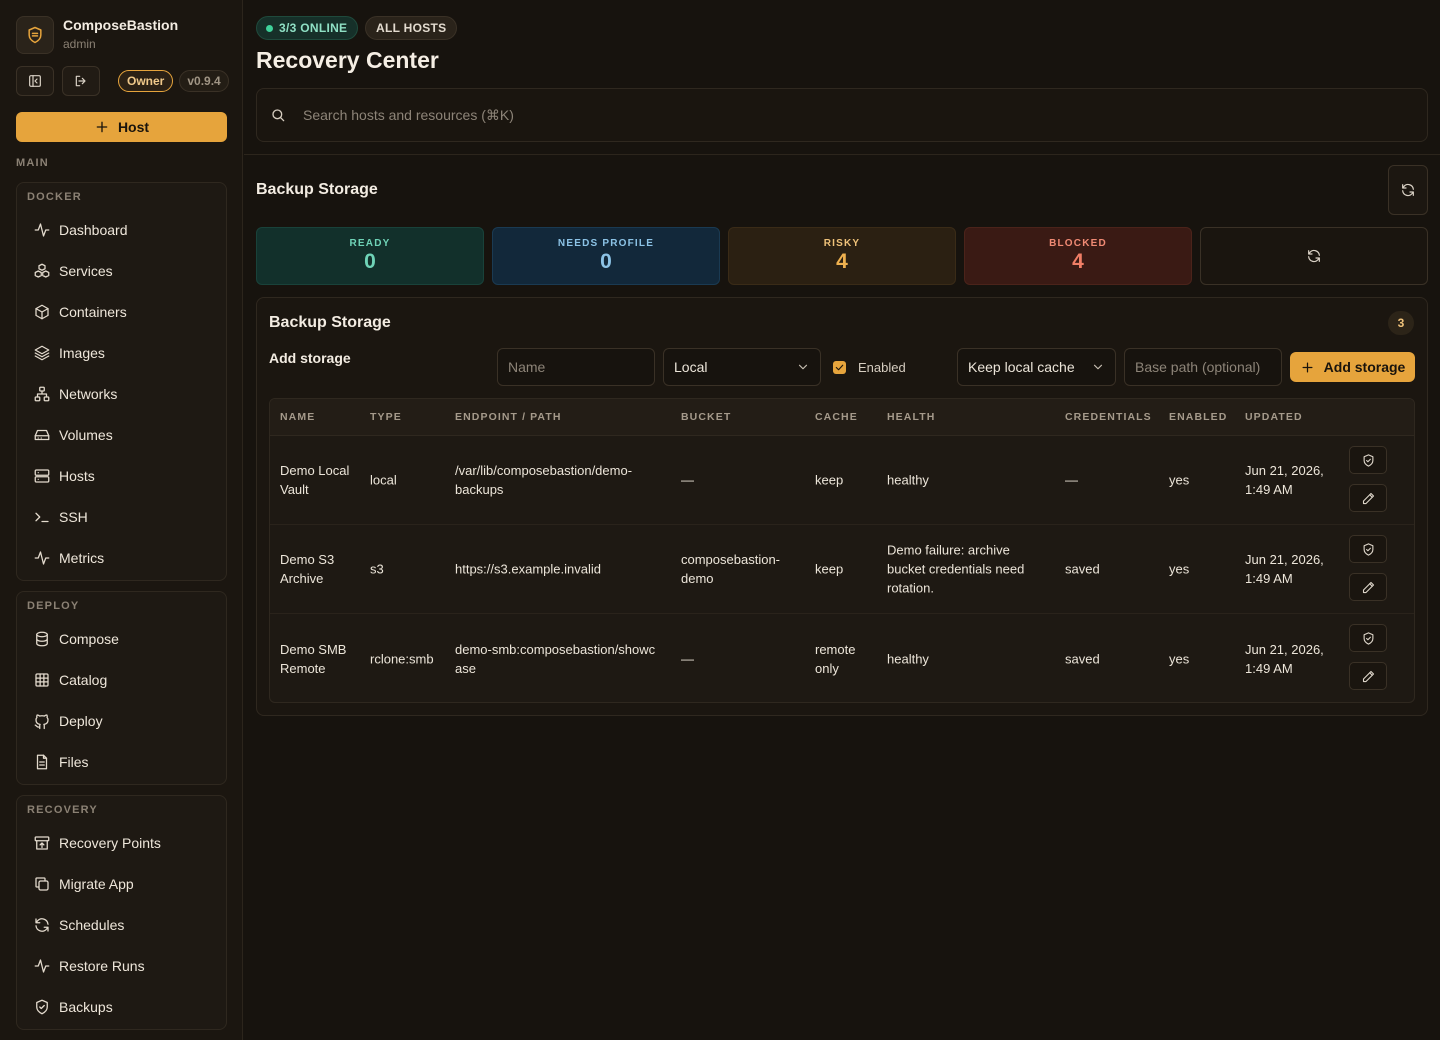 This screenshot has width=1440, height=1040. I want to click on cell-name: Demo S3 Archive, so click(307, 569).